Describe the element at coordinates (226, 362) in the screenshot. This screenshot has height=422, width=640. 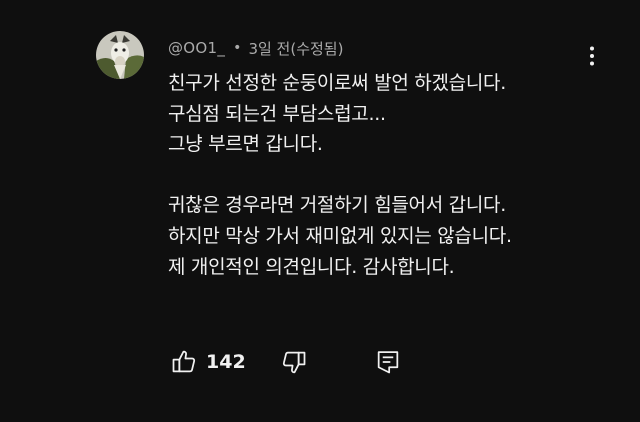
I see `like-count: 142` at that location.